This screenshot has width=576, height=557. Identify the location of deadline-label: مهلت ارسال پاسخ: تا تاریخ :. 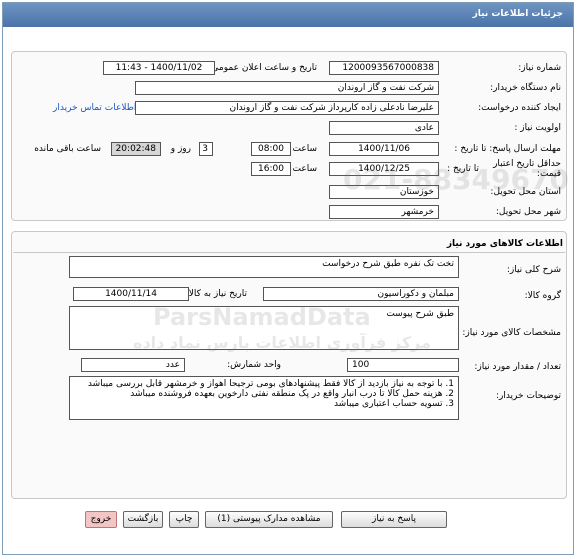
(507, 149).